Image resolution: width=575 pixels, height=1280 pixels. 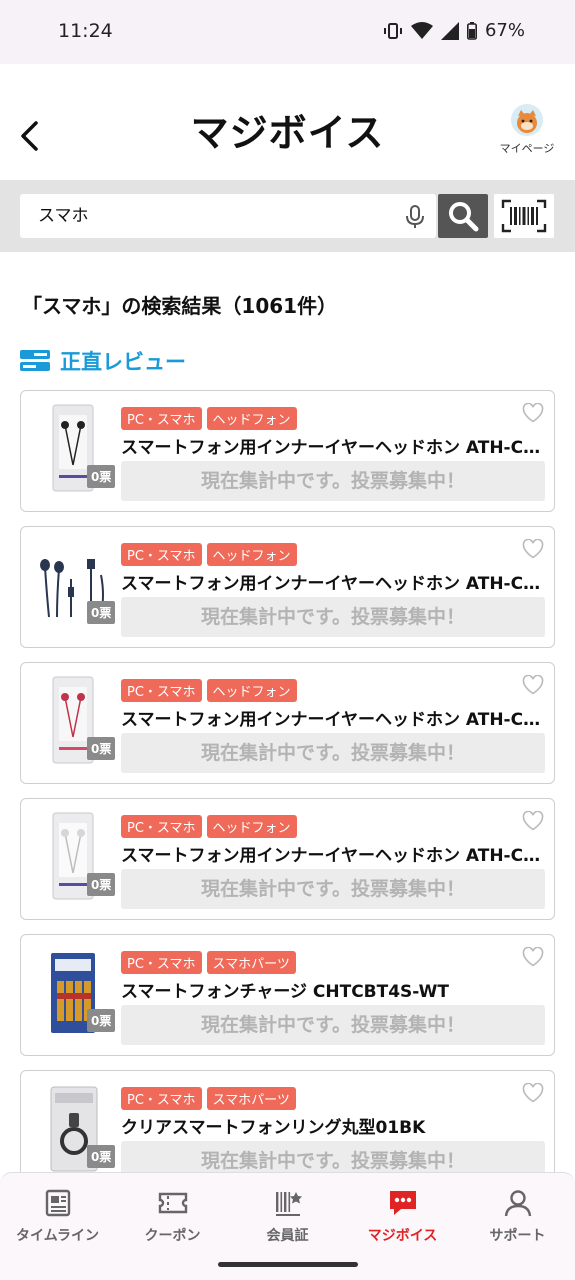 I want to click on tab-label: サポート, so click(x=517, y=1236).